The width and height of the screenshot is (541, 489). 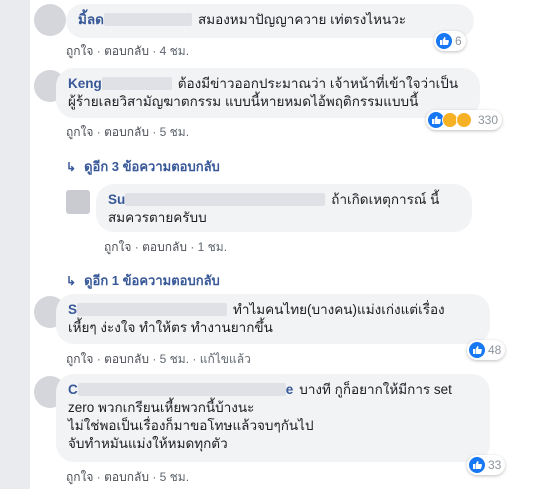 I want to click on timestamp: 1 ชม., so click(x=212, y=247).